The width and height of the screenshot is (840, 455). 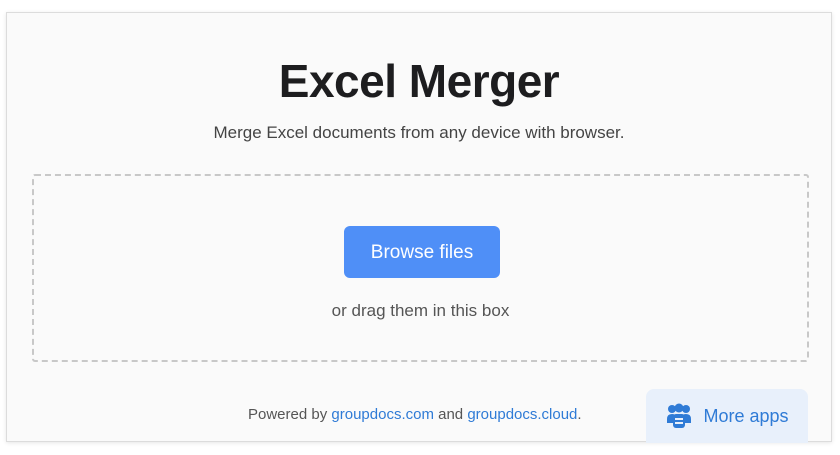 I want to click on drag-hint: or drag them in this box, so click(x=420, y=310).